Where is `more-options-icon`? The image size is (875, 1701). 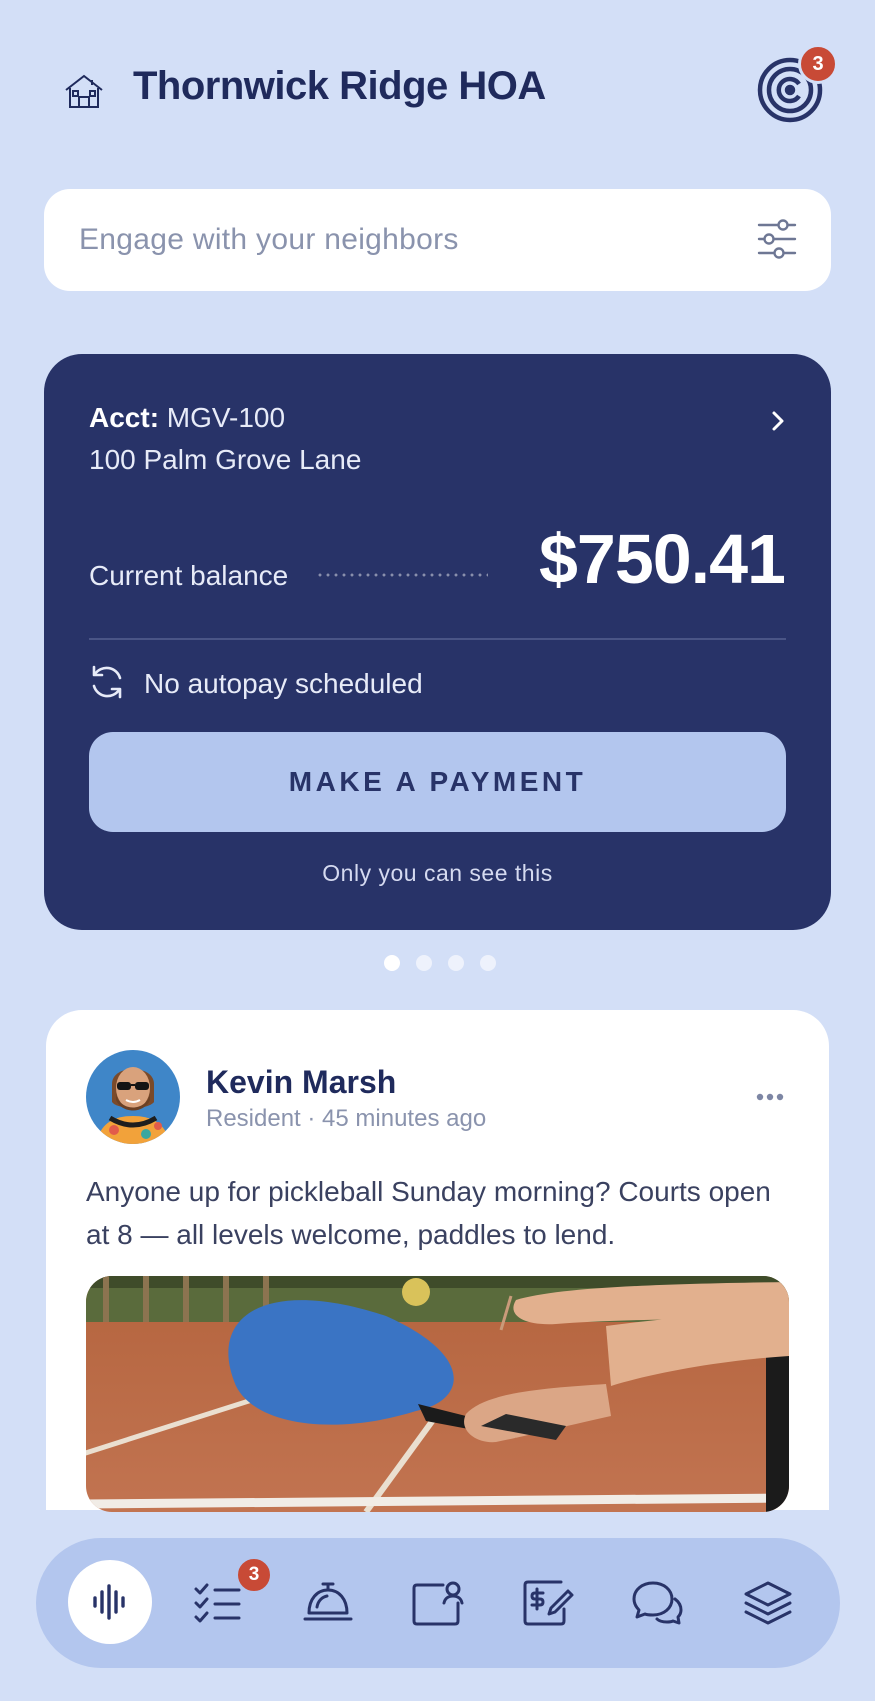
more-options-icon is located at coordinates (770, 1097).